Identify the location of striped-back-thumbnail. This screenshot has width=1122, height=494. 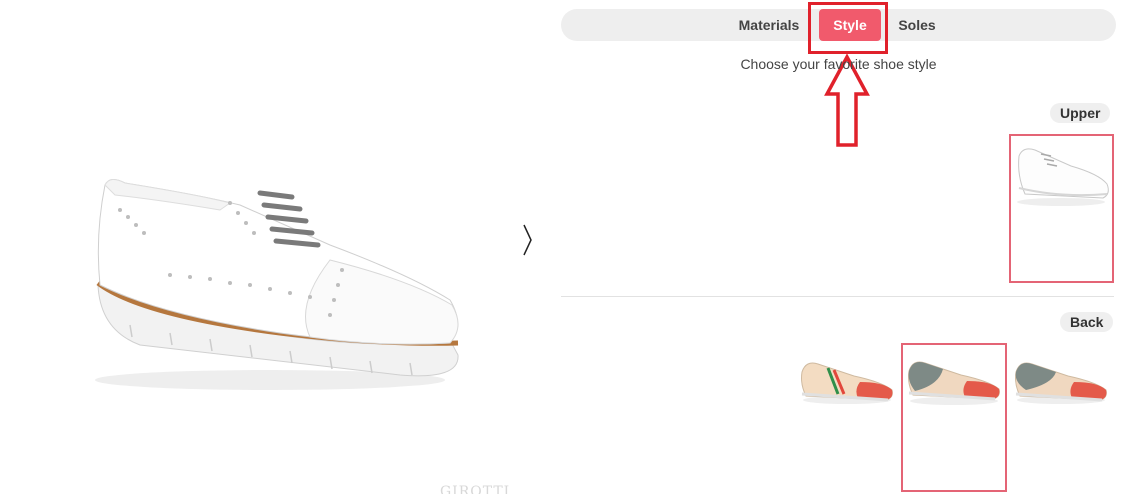
(847, 383).